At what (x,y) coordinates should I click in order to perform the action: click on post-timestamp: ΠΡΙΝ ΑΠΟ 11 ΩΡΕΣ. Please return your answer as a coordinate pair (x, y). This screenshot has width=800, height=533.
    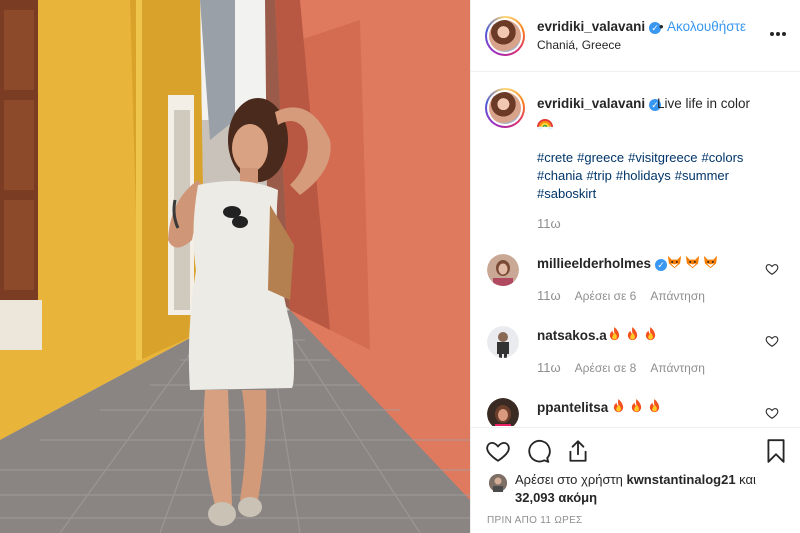
    Looking at the image, I should click on (535, 520).